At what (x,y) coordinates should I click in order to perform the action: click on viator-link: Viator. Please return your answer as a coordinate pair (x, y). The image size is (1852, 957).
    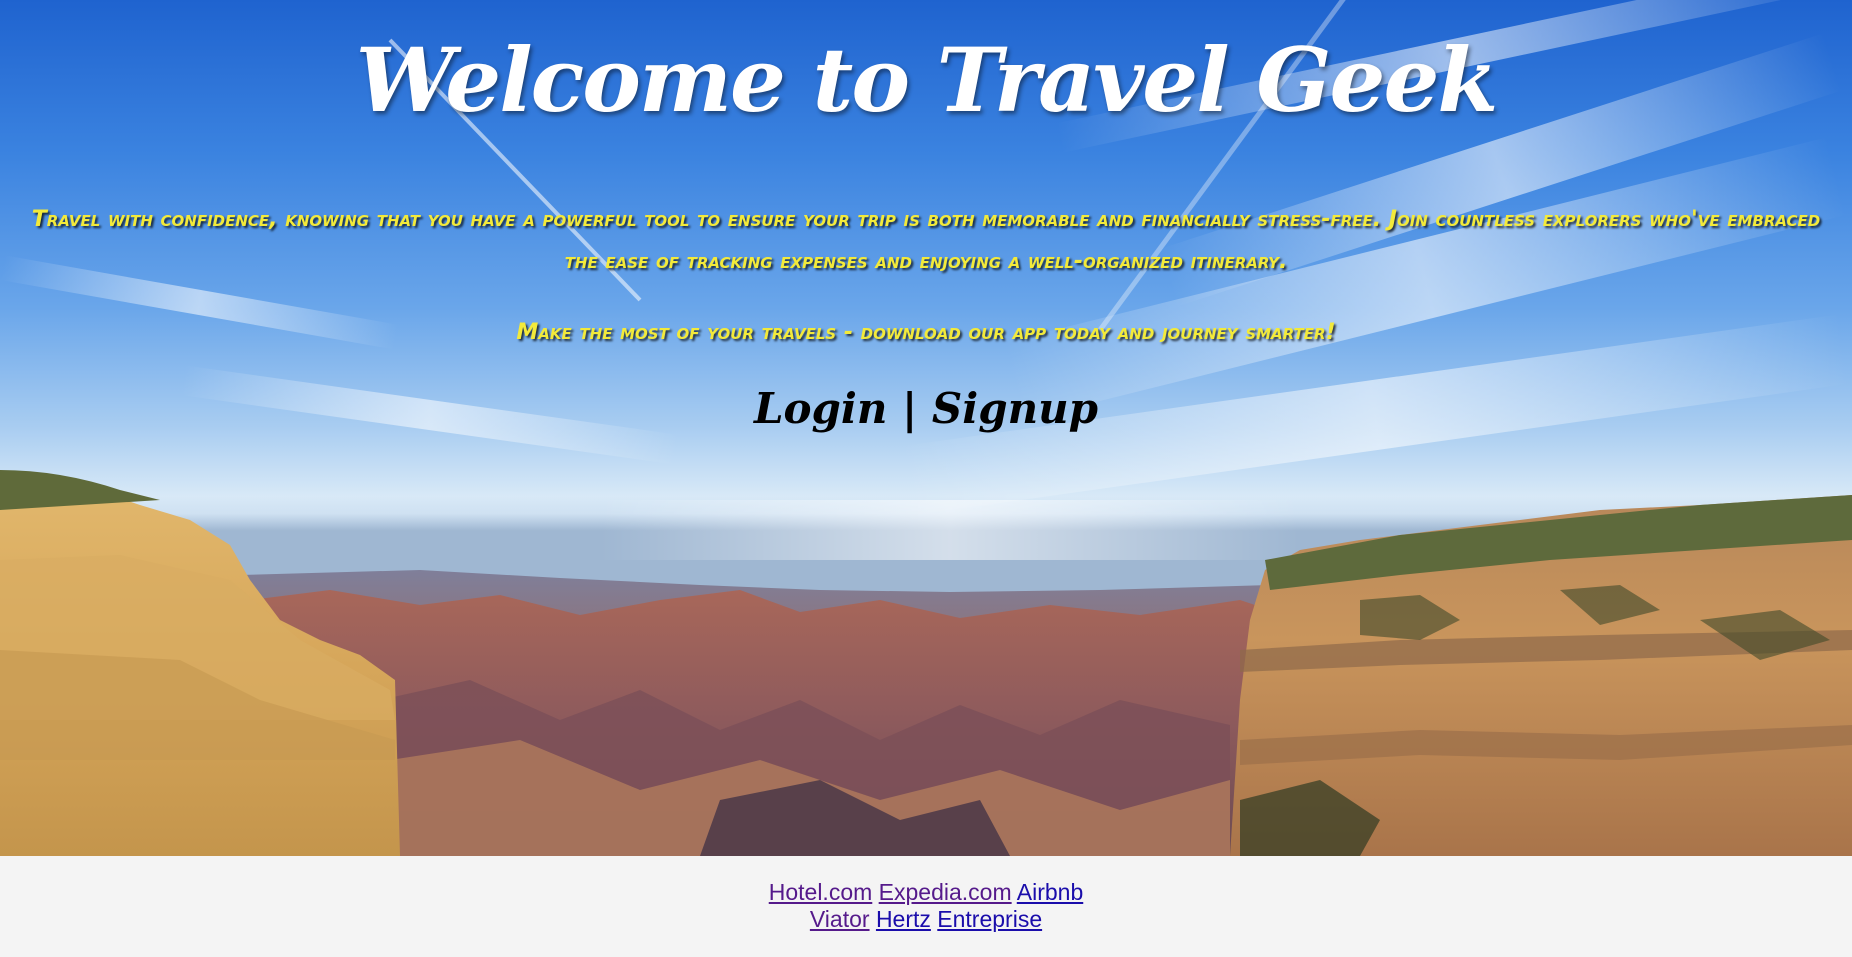
    Looking at the image, I should click on (840, 919).